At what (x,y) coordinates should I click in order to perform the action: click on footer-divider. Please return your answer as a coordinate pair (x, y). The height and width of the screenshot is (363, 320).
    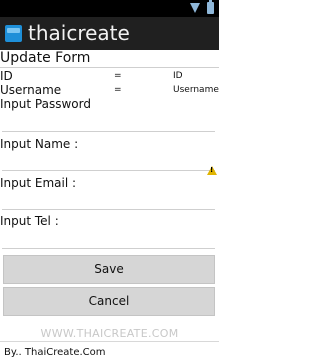
    Looking at the image, I should click on (109, 341).